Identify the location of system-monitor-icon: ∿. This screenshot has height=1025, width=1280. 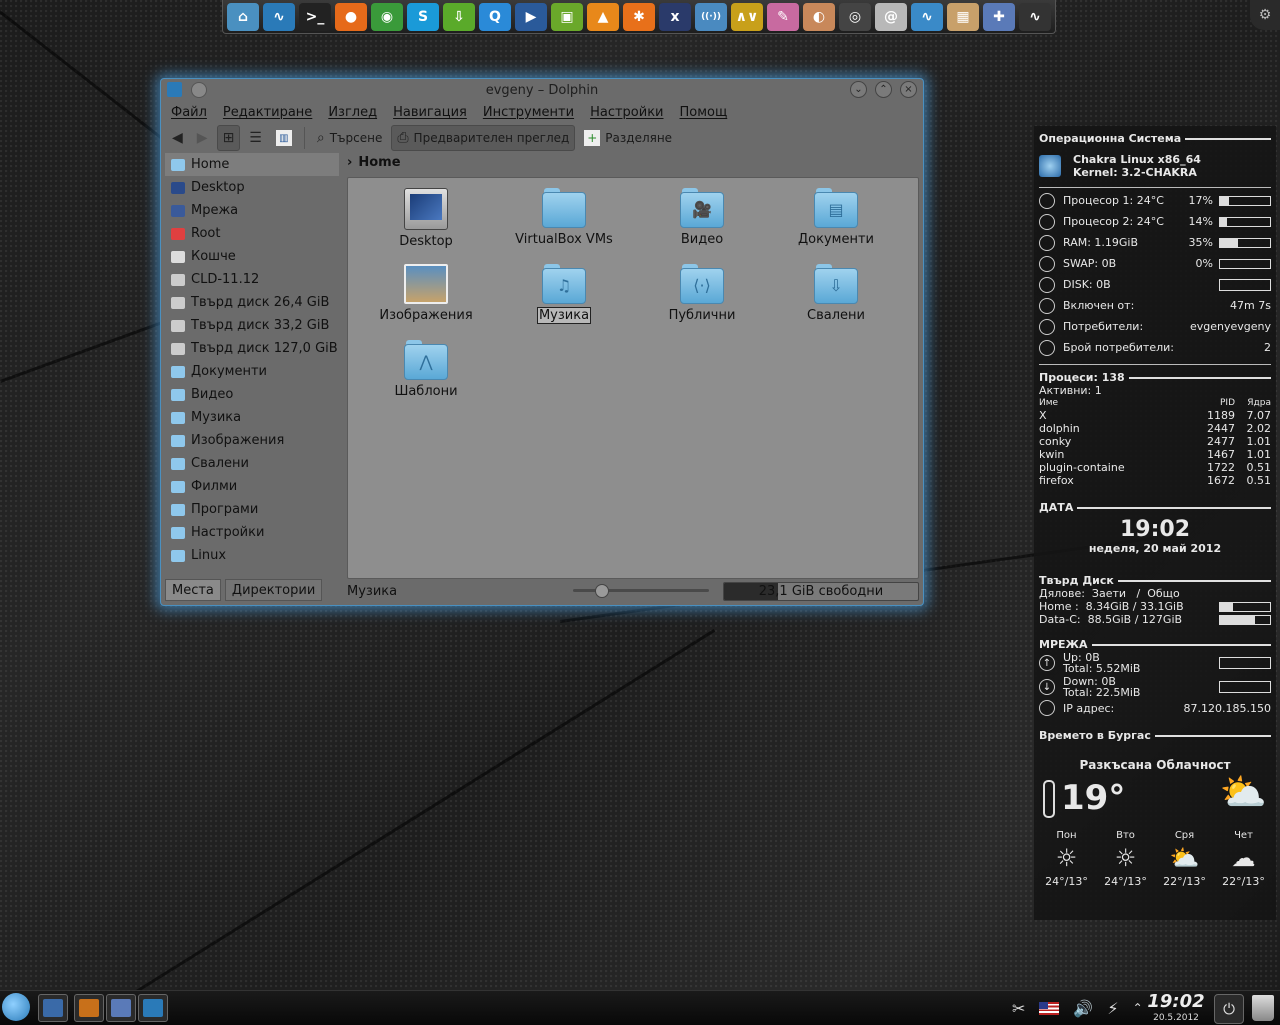
(927, 16).